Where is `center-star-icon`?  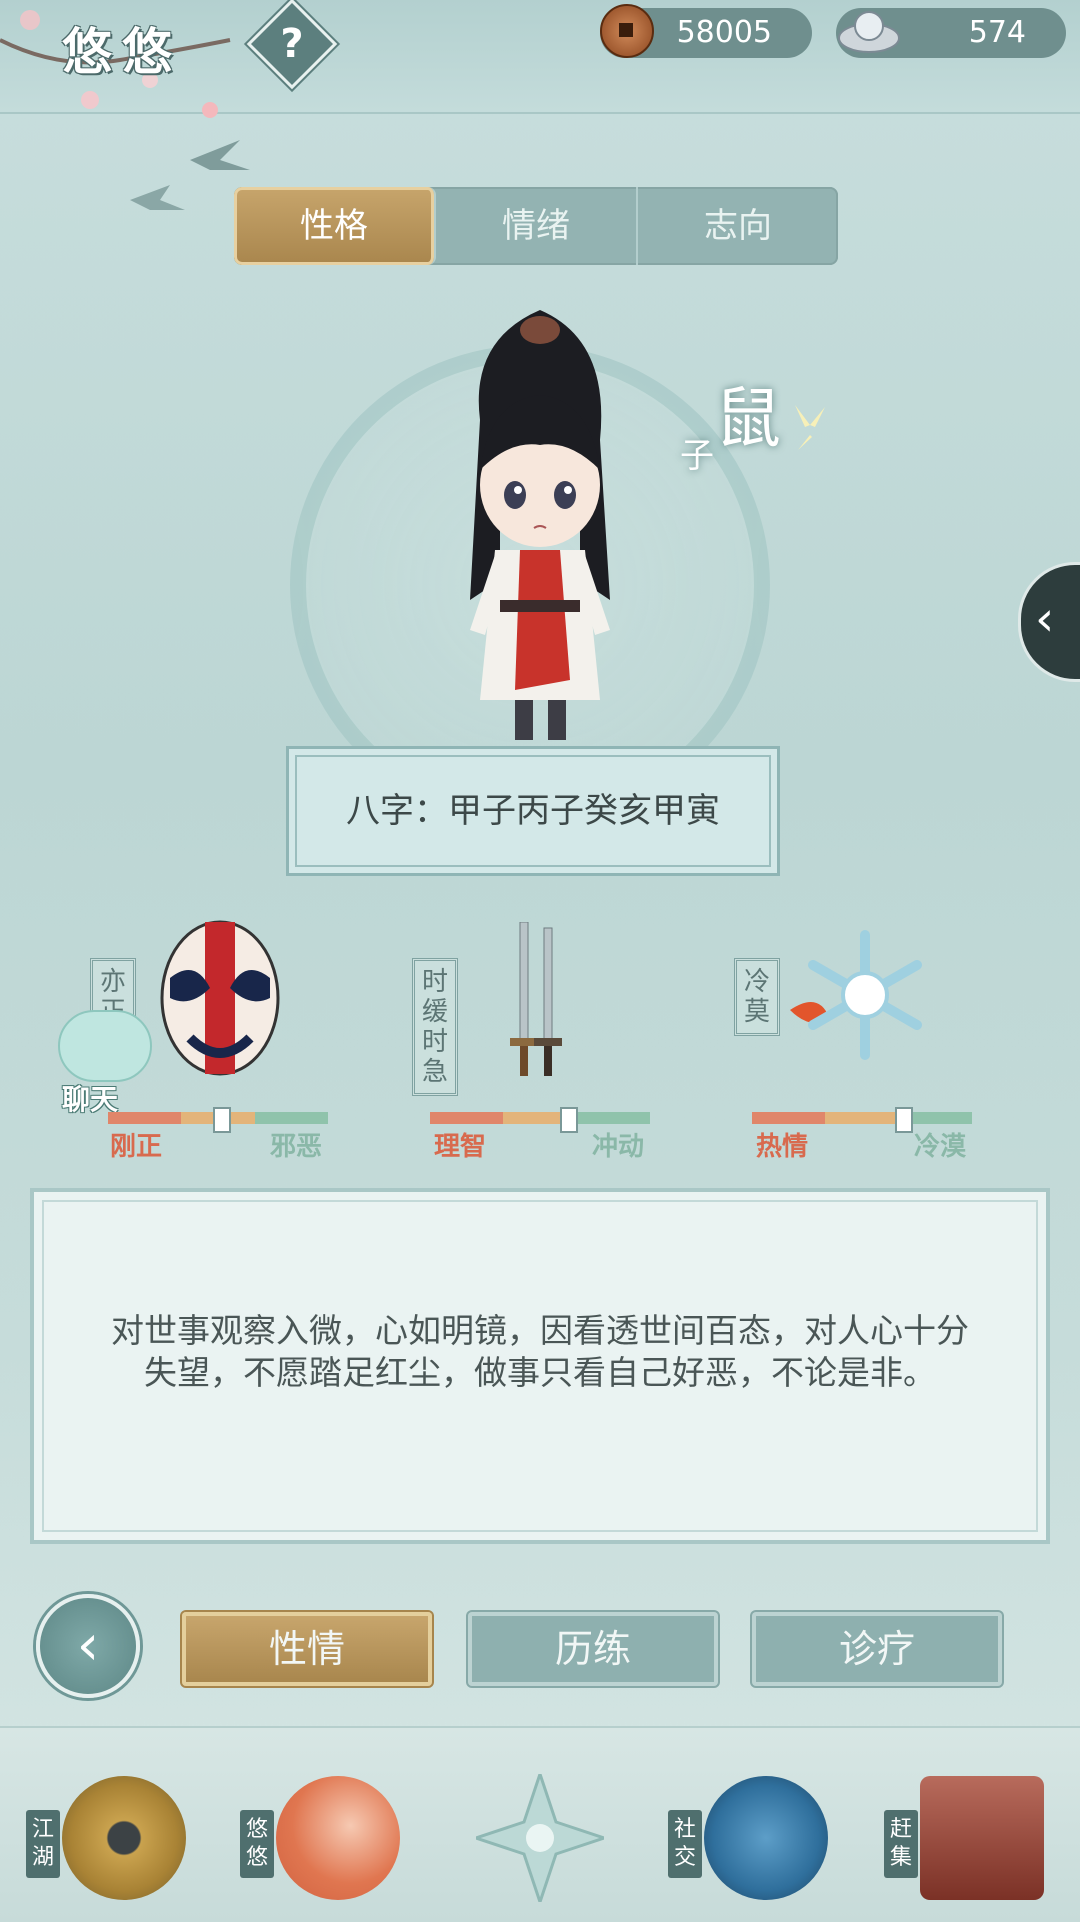 center-star-icon is located at coordinates (540, 1838).